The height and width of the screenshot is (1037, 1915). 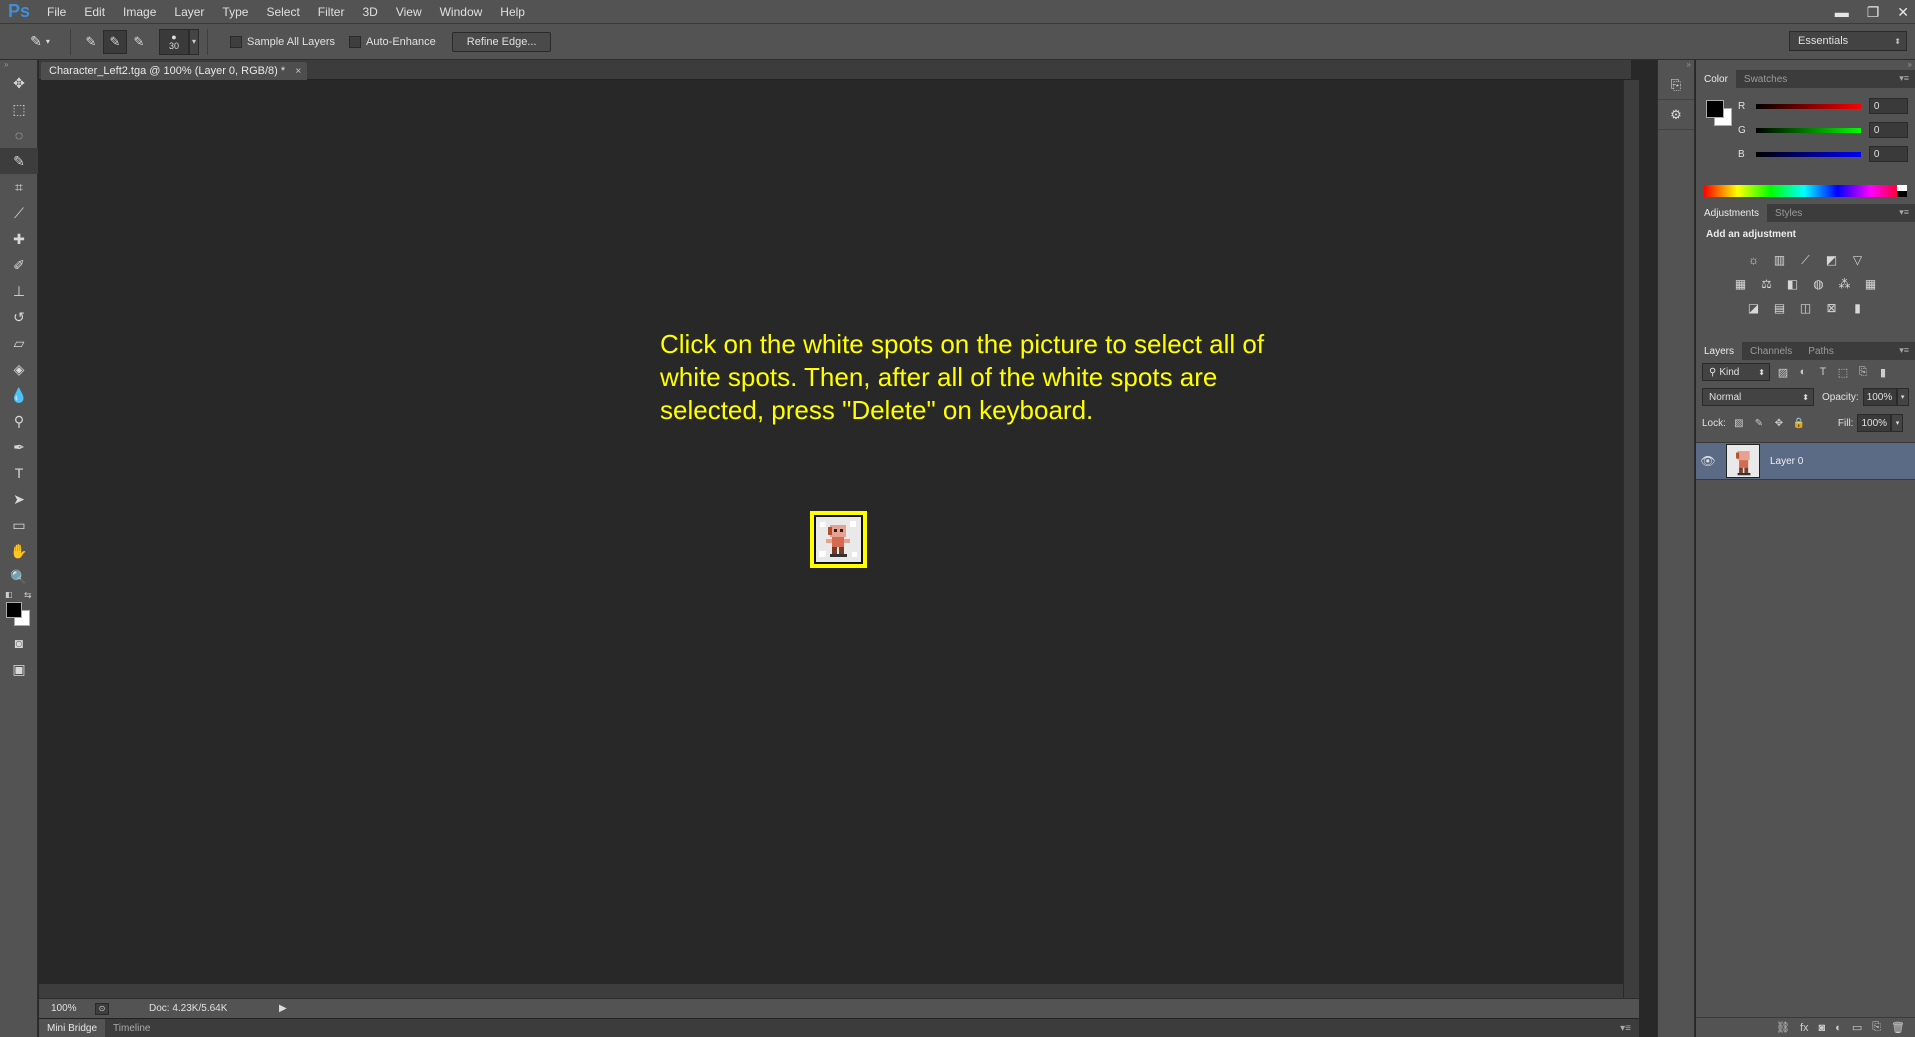 I want to click on tab-styles: Styles, so click(x=1788, y=213).